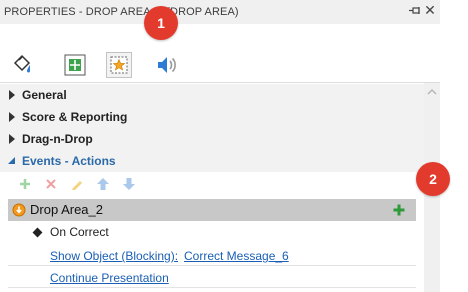 Image resolution: width=468 pixels, height=292 pixels. Describe the element at coordinates (23, 64) in the screenshot. I see `fill-icon` at that location.